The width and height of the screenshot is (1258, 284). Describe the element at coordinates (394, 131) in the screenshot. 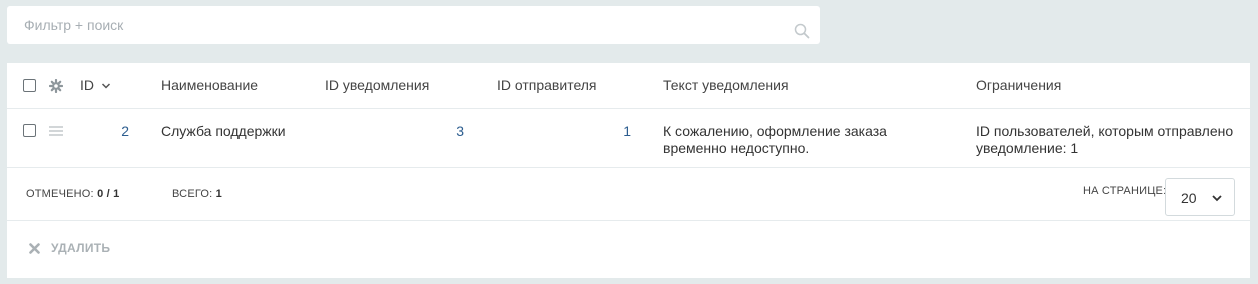

I see `row-notification-id: 3` at that location.